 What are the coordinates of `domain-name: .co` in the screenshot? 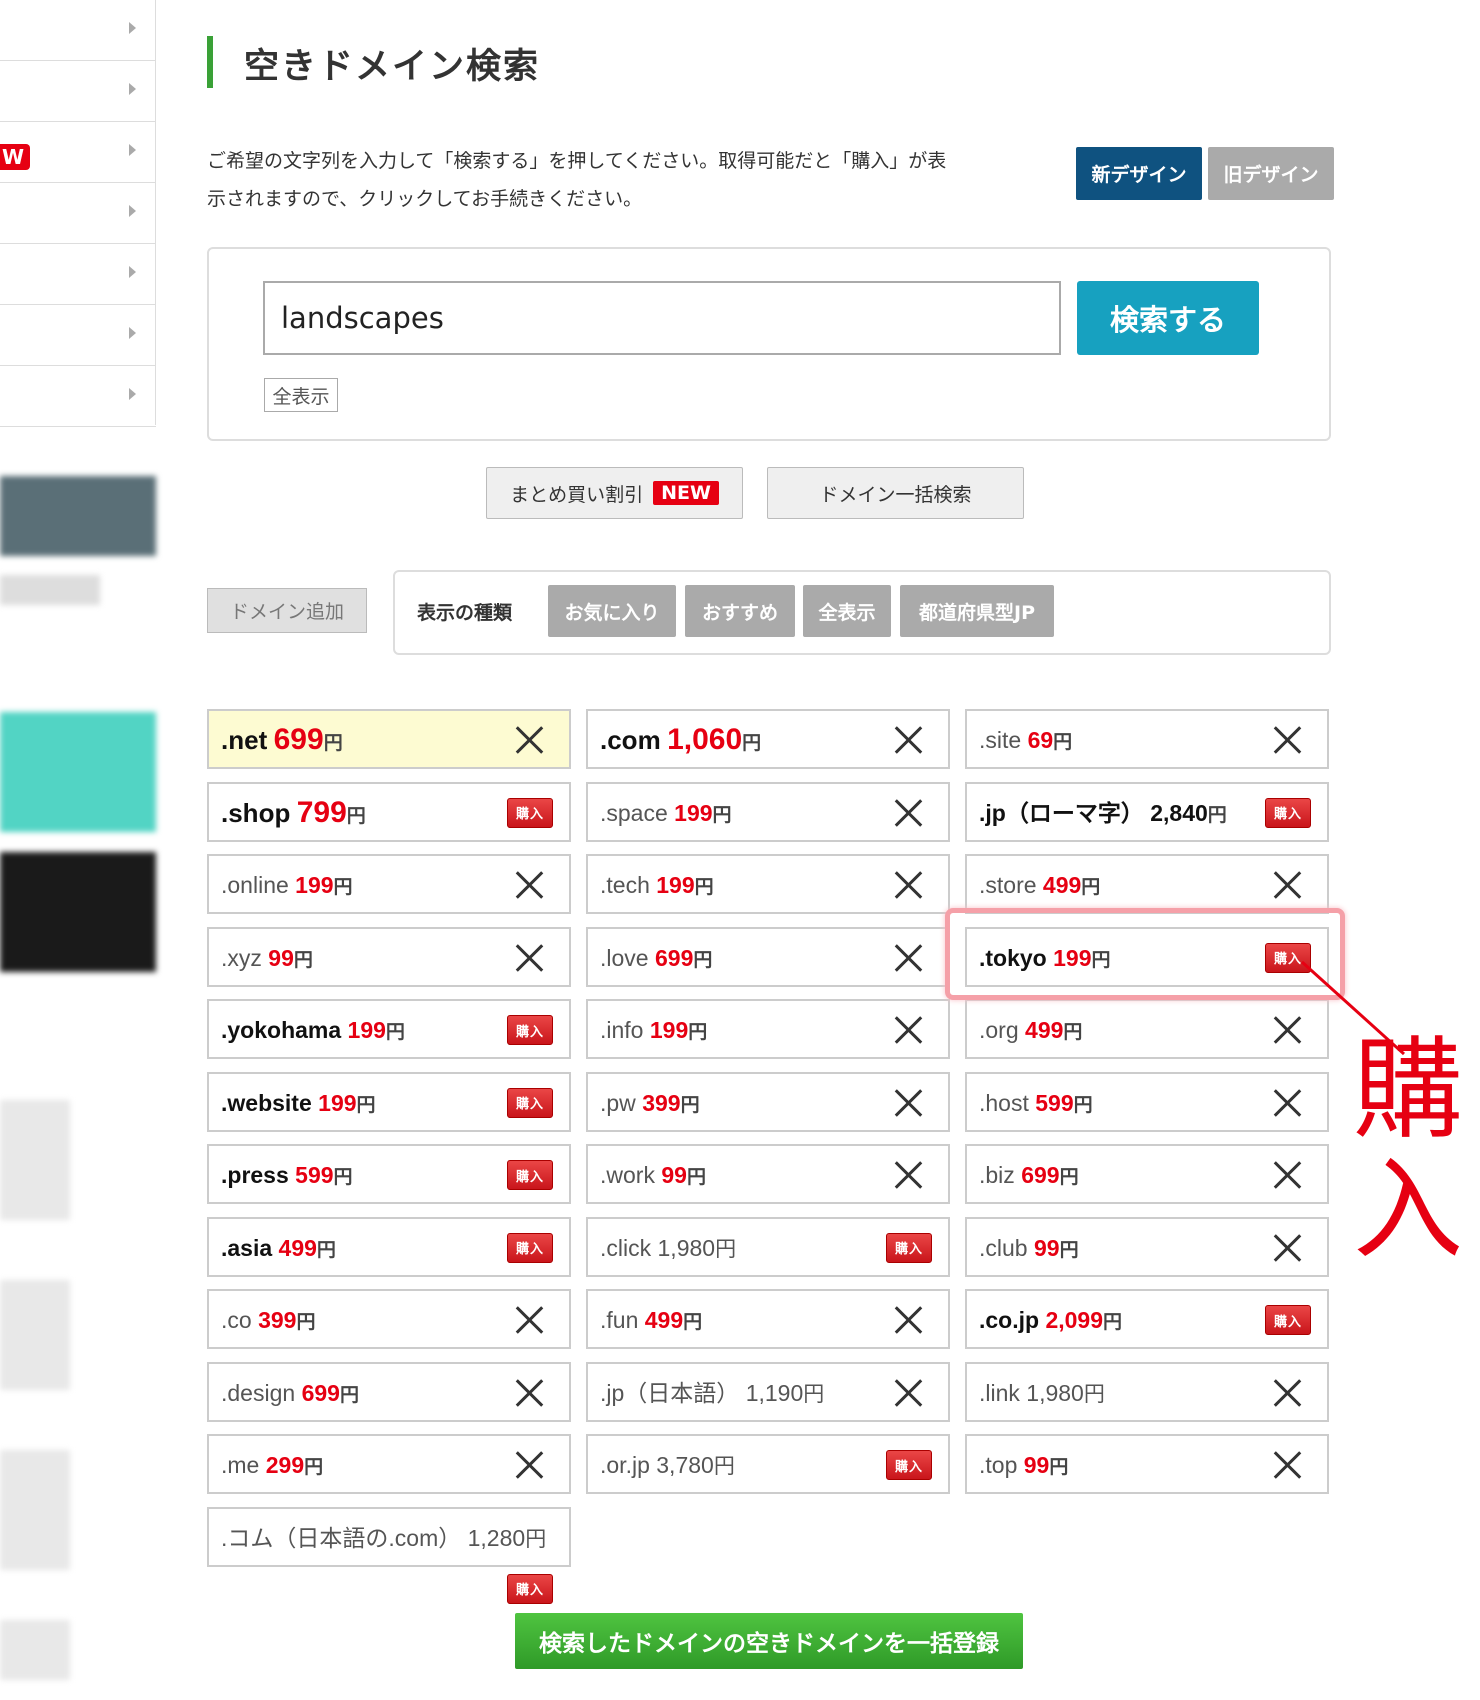 It's located at (236, 1320).